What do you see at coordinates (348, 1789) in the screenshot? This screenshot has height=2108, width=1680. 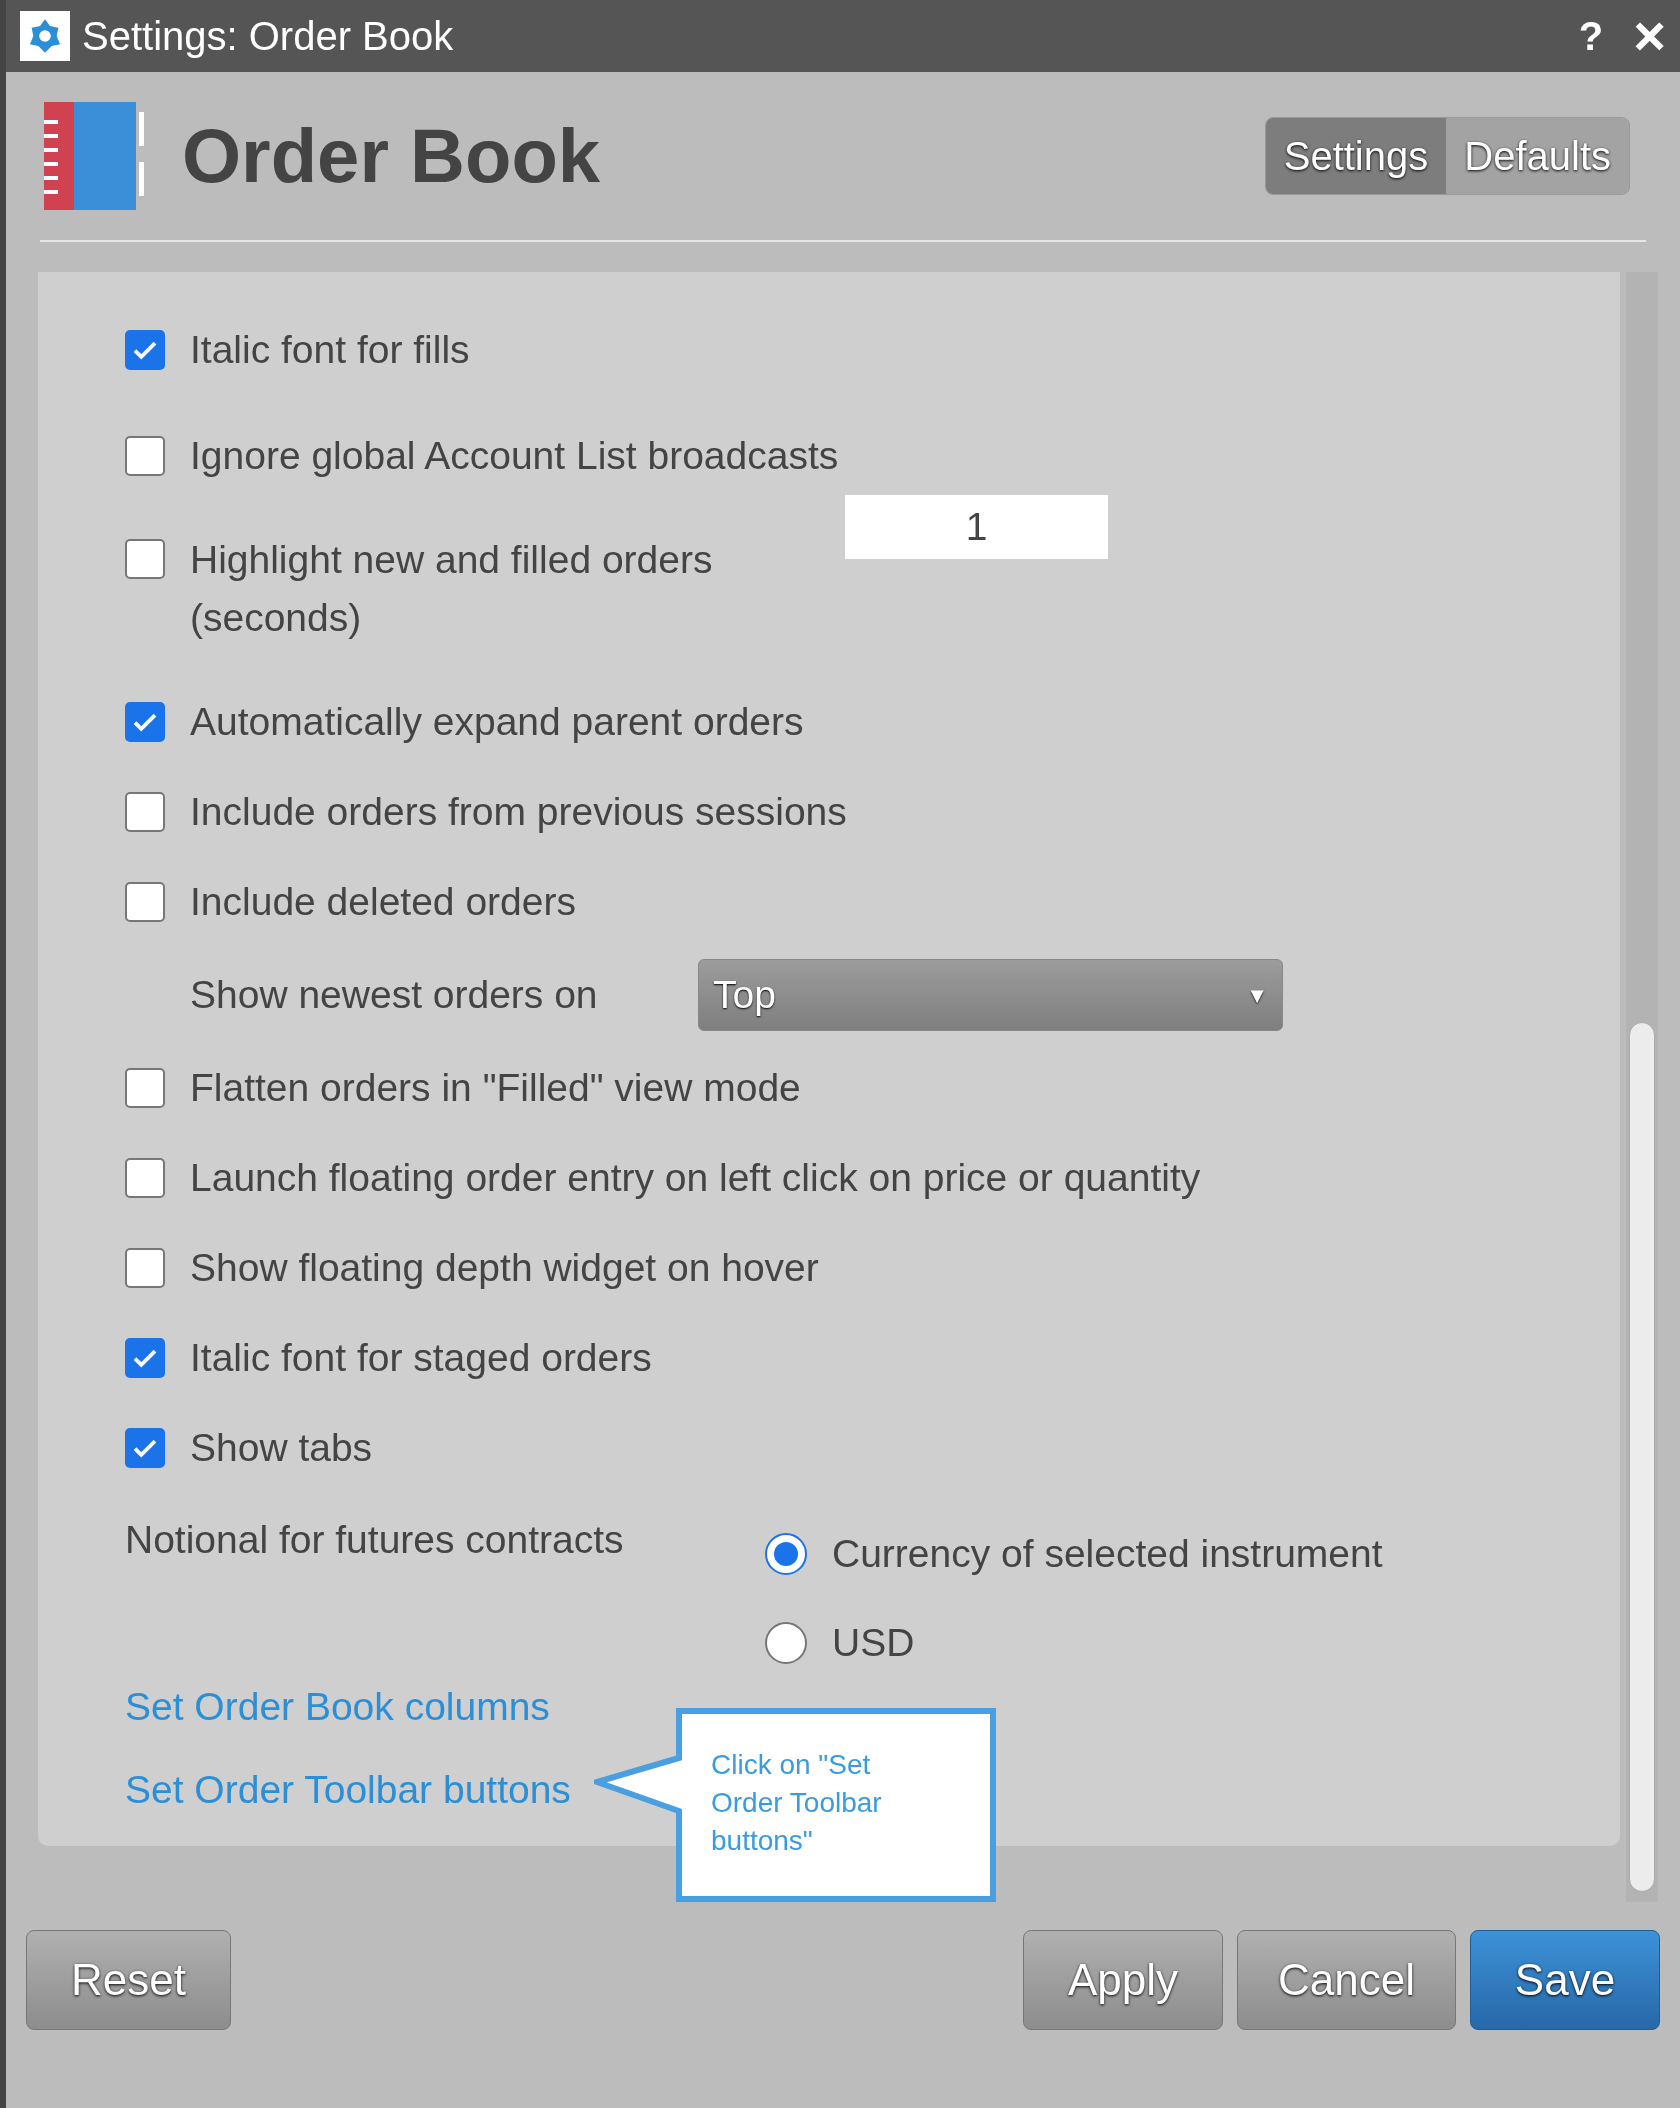 I see `settings-link: Set Order Toolbar buttons` at bounding box center [348, 1789].